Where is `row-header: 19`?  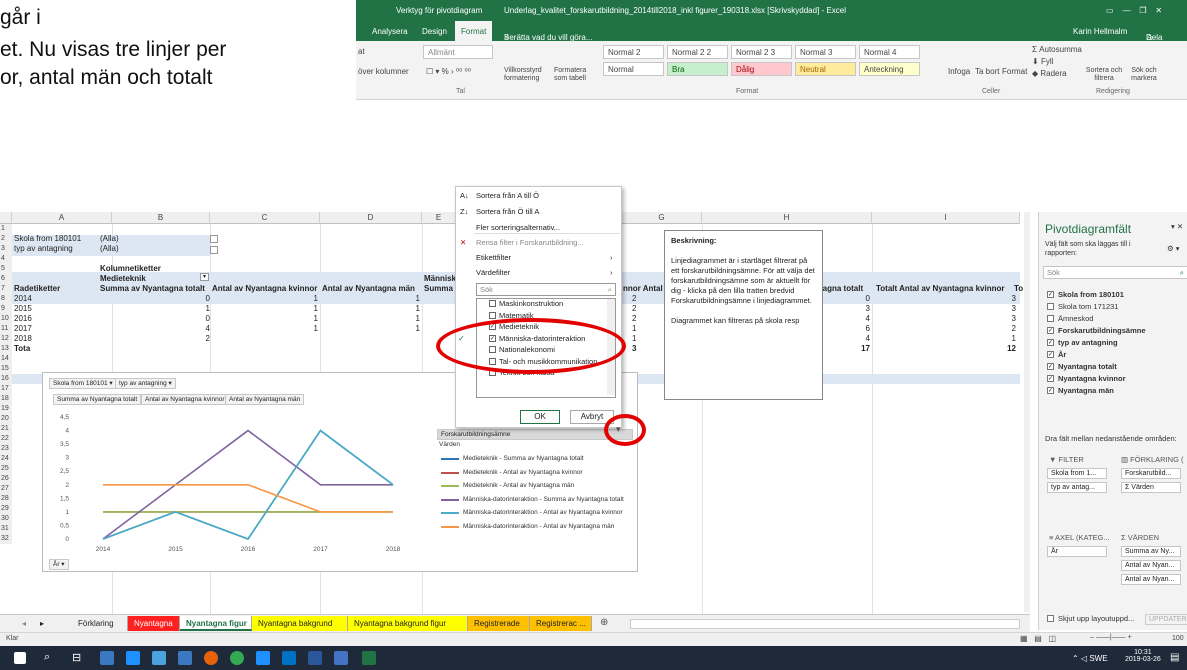
row-header: 19 is located at coordinates (6, 409).